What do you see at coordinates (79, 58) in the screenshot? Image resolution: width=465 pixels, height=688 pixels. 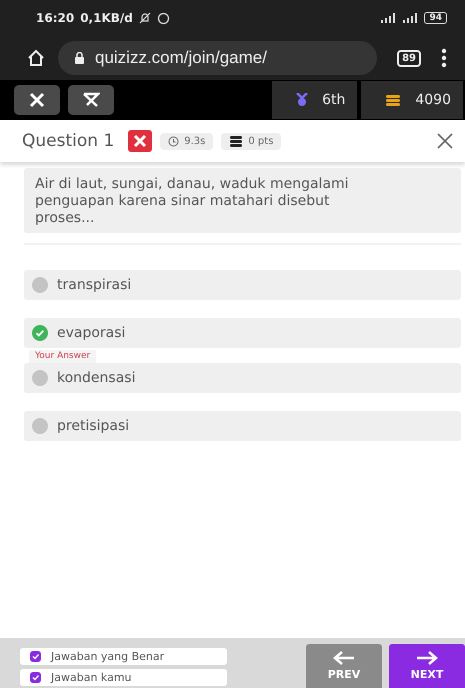 I see `lock-icon` at bounding box center [79, 58].